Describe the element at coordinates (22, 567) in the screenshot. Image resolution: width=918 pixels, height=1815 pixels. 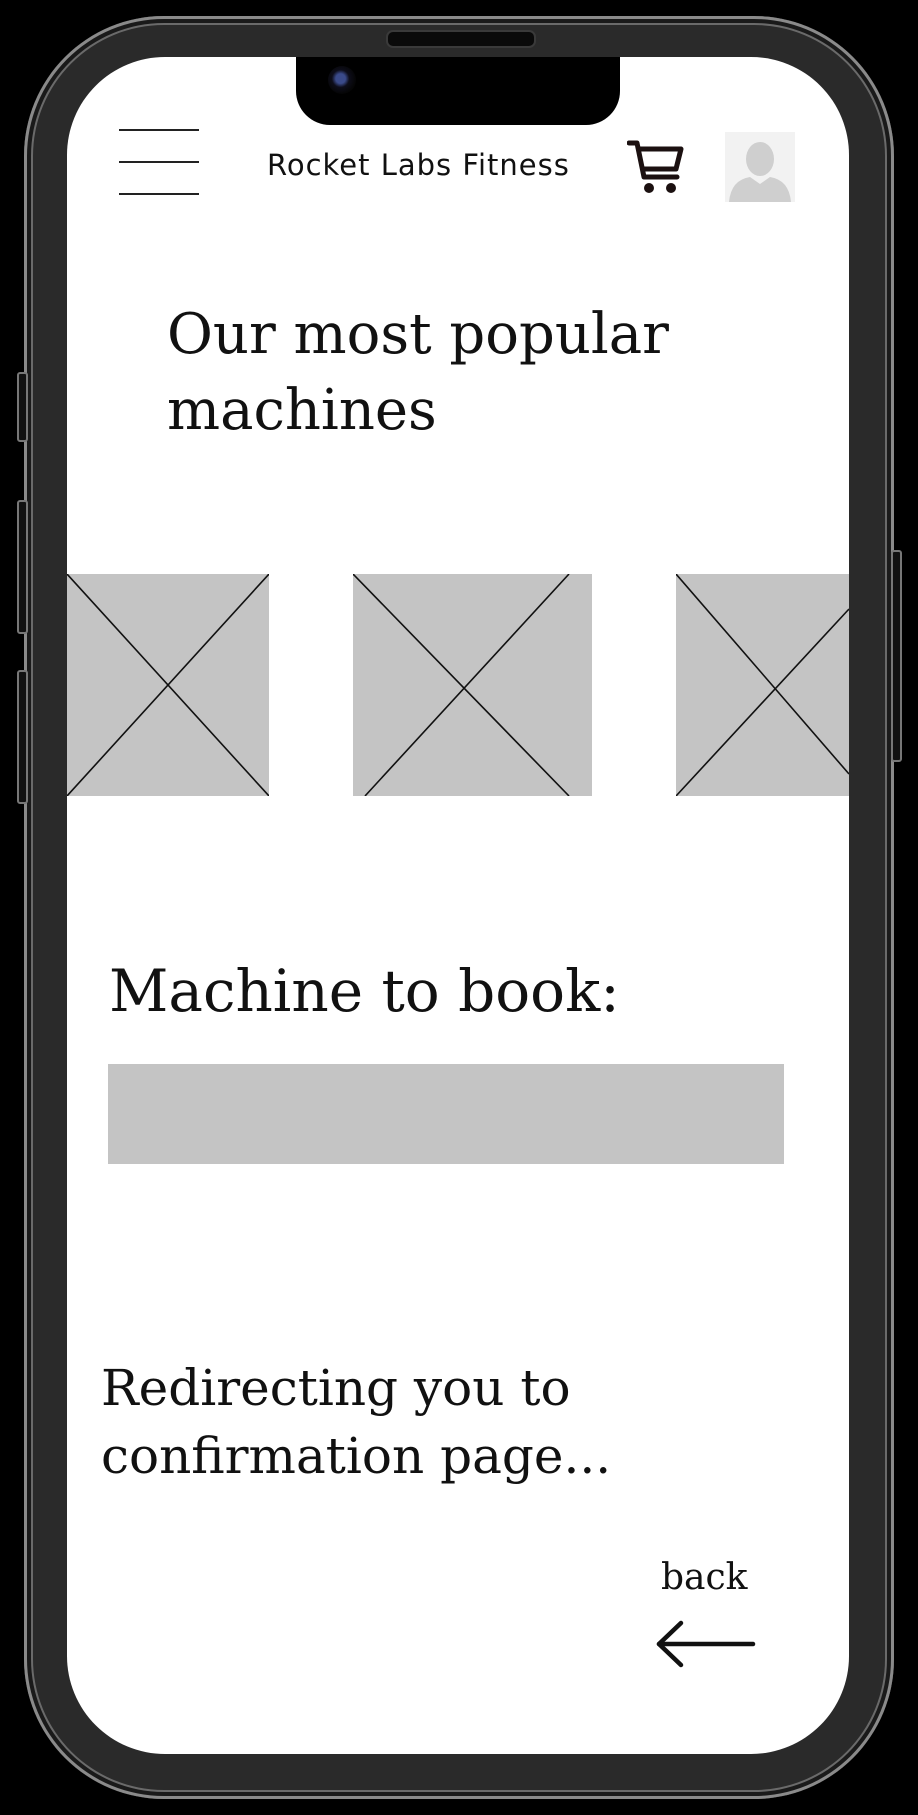
I see `volume-up-button` at that location.